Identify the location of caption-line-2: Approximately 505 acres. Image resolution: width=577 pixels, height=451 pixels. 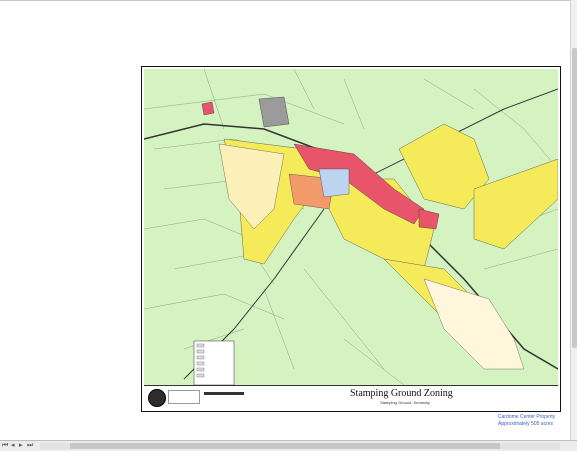
(526, 424).